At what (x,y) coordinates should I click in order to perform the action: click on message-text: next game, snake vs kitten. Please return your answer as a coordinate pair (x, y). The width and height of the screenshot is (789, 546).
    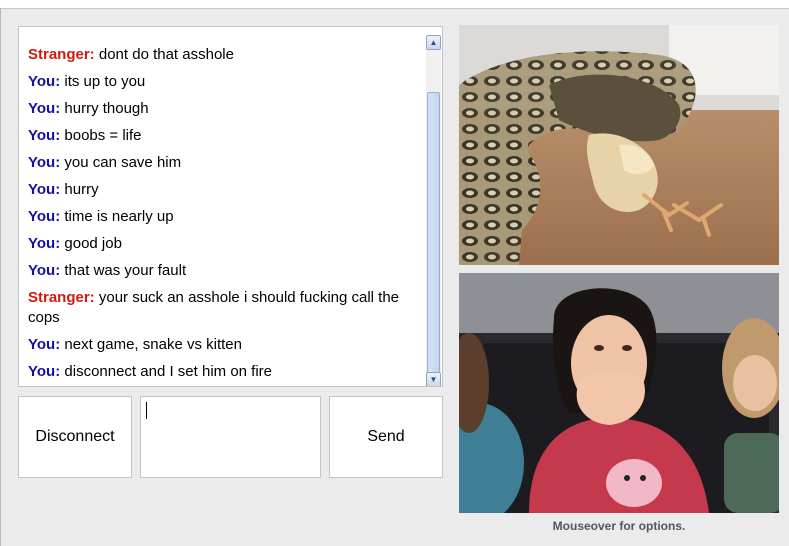
    Looking at the image, I should click on (153, 344).